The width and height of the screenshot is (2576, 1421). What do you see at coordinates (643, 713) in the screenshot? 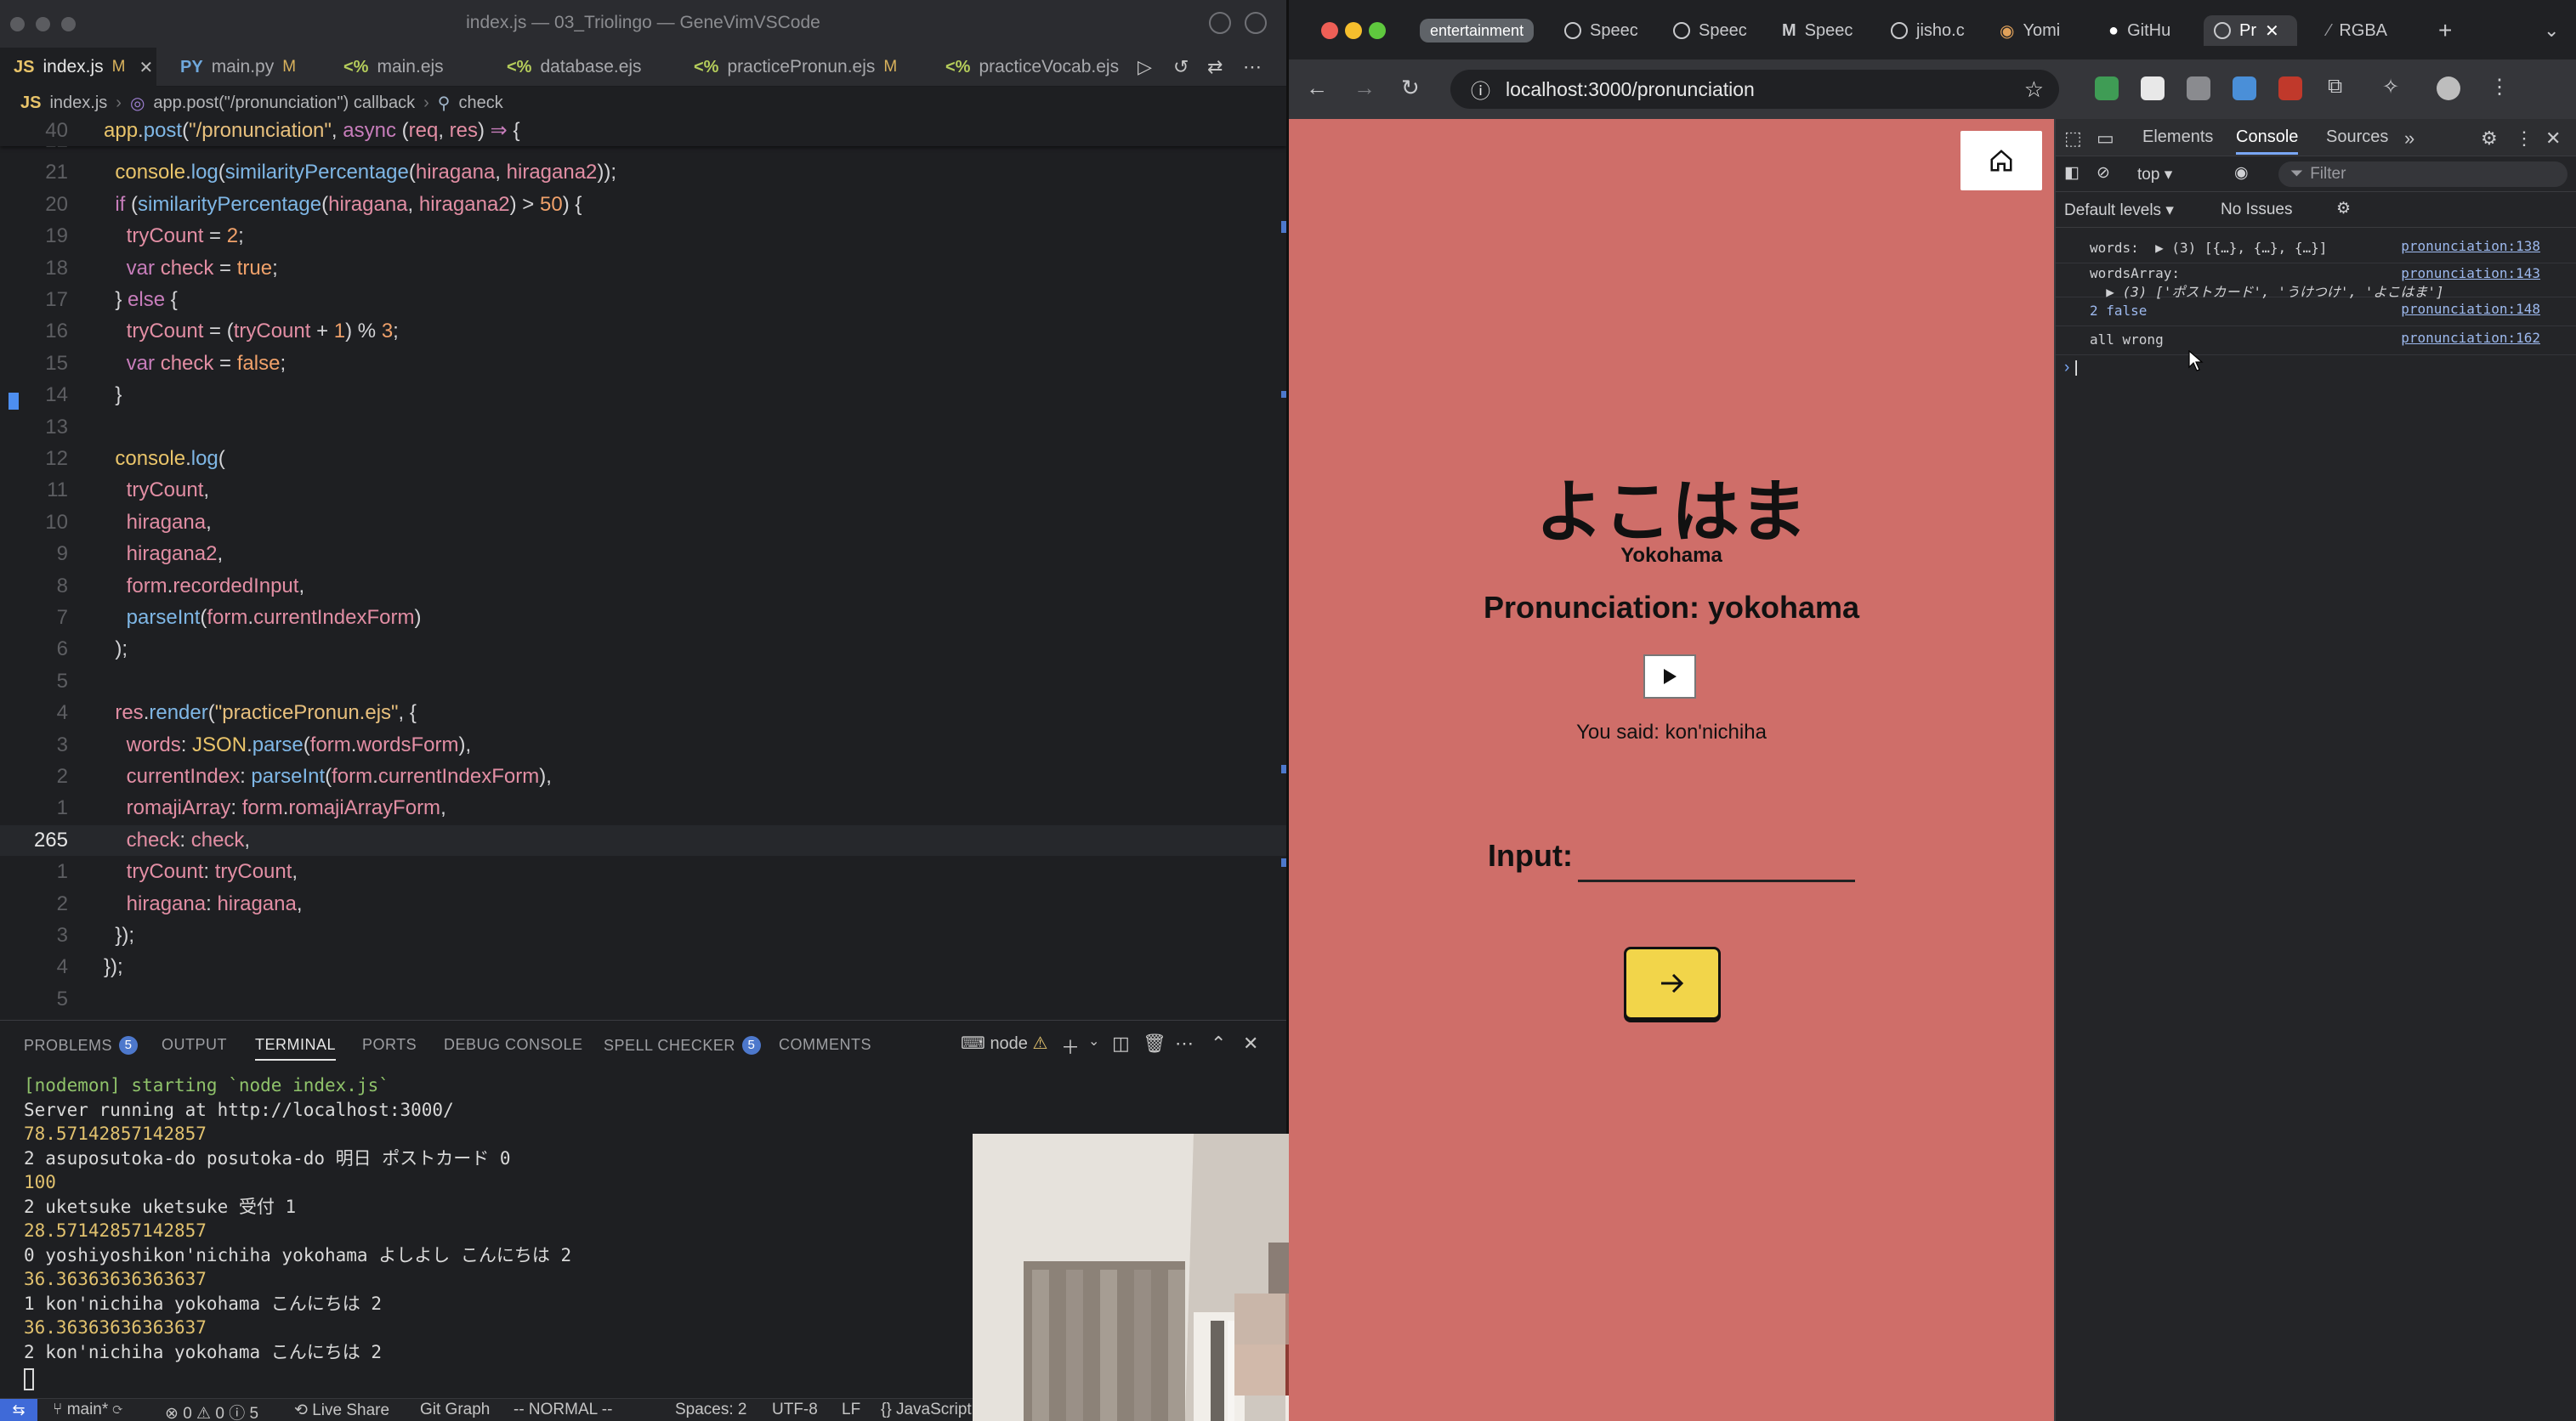
I see `code-line: 4 res.render("practicePronun.ejs", {` at bounding box center [643, 713].